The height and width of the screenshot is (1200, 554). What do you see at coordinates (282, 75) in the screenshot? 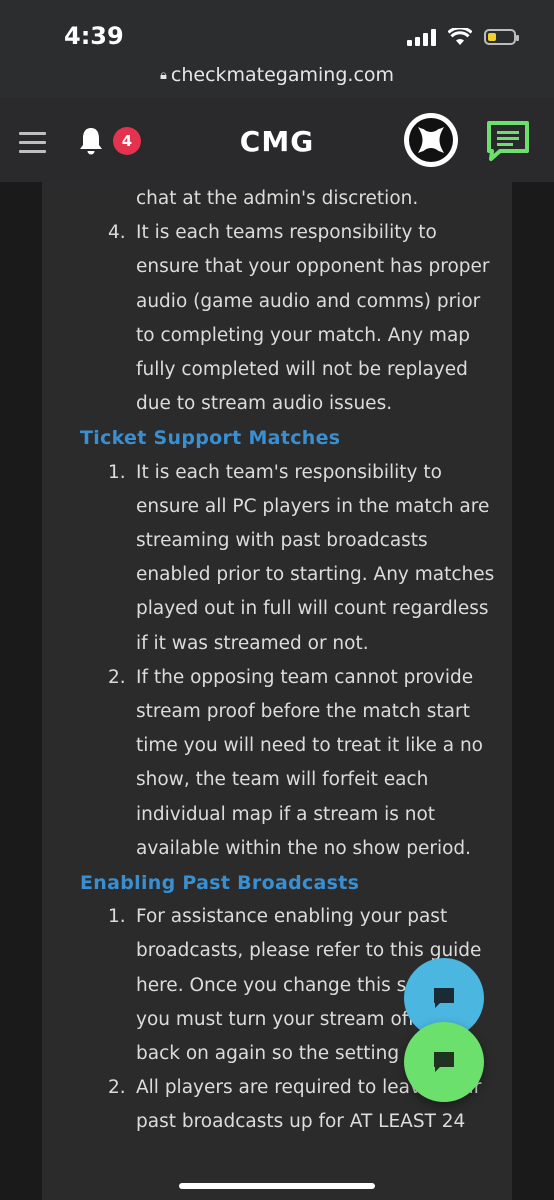
I see `url-text: checkmategaming.com` at bounding box center [282, 75].